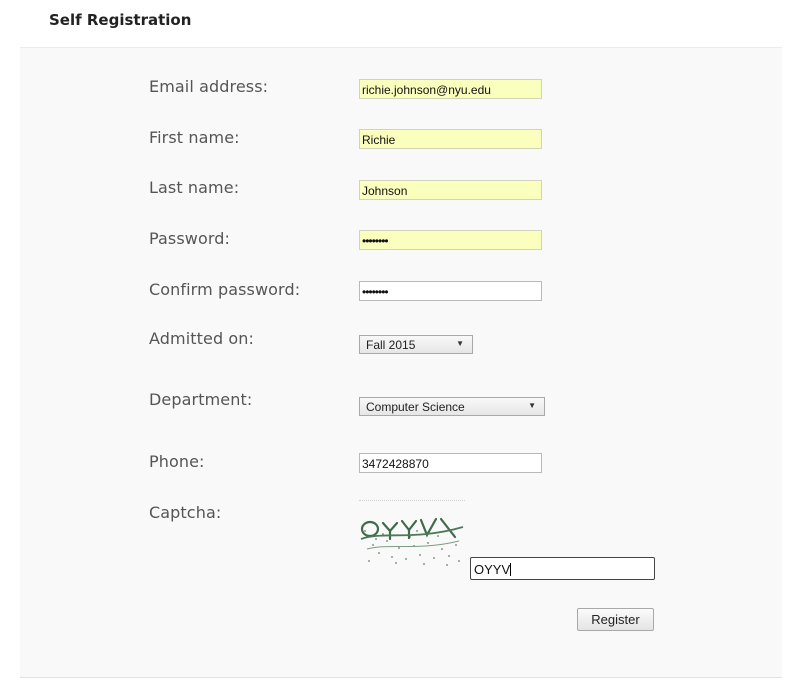  I want to click on admitted-on-select: Fall 2015 ▼, so click(416, 344).